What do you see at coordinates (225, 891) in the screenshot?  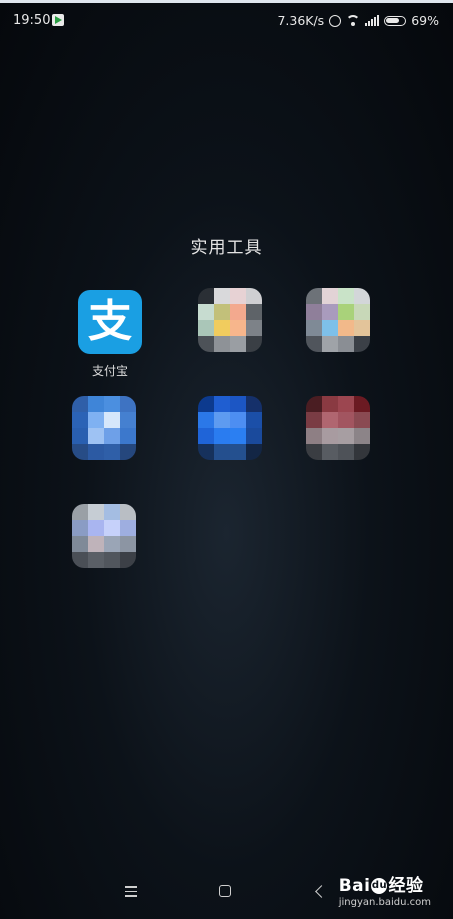 I see `home-icon` at bounding box center [225, 891].